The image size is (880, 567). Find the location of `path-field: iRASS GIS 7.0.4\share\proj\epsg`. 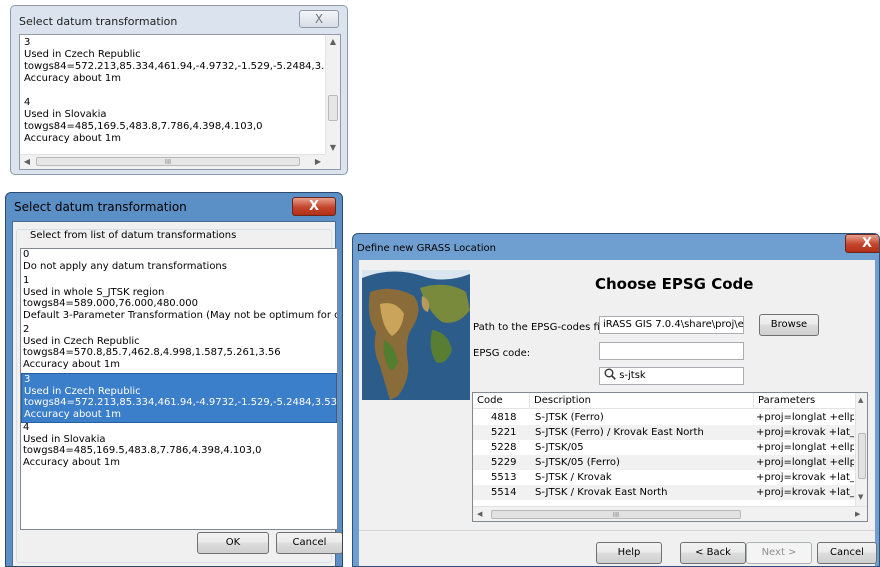

path-field: iRASS GIS 7.0.4\share\proj\epsg is located at coordinates (671, 325).